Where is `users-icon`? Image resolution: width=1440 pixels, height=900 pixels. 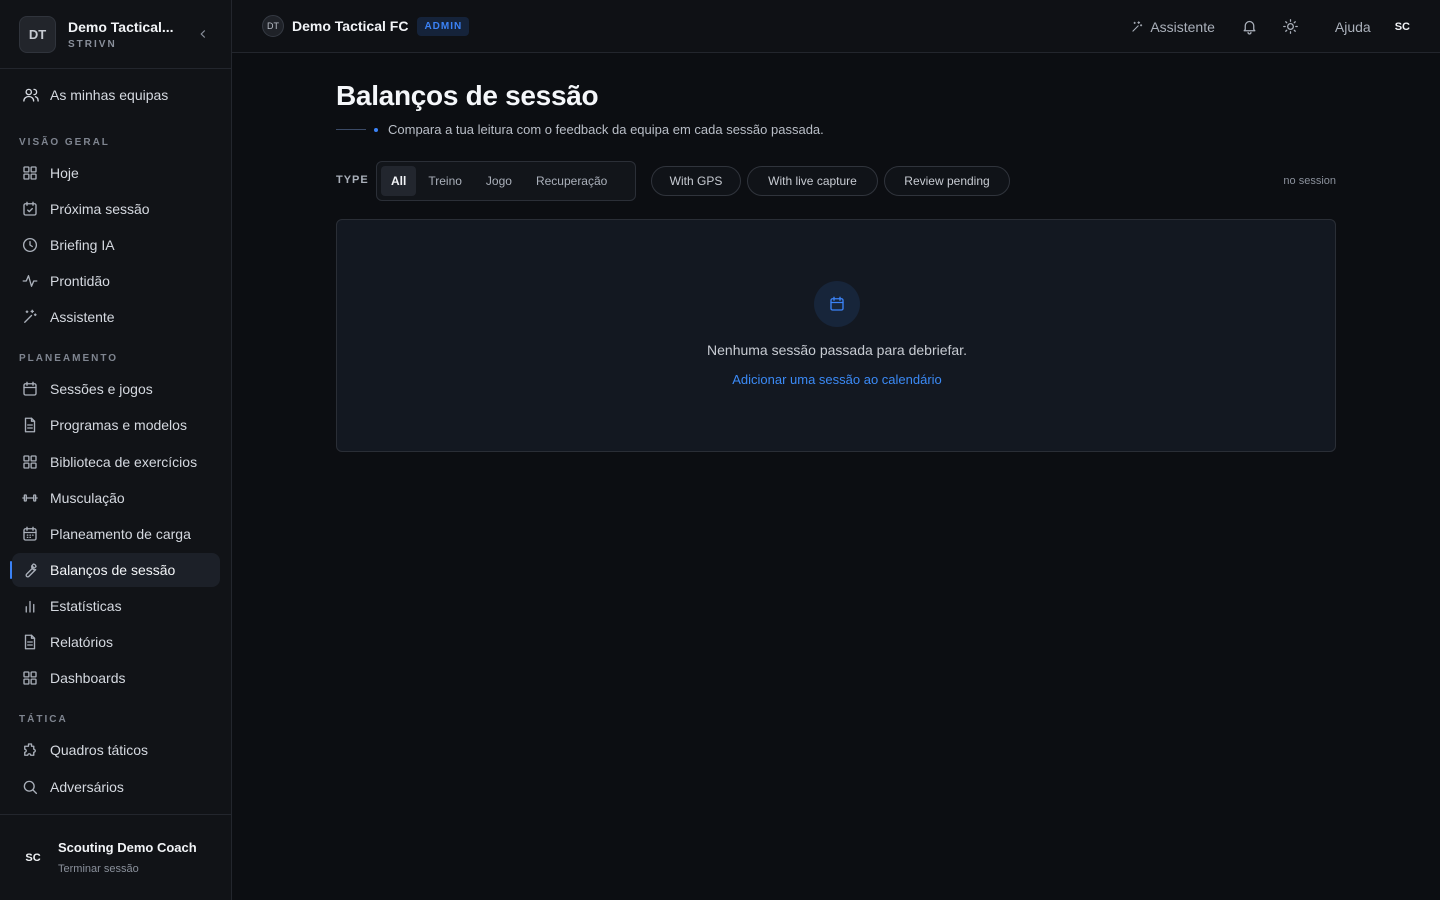 users-icon is located at coordinates (31, 95).